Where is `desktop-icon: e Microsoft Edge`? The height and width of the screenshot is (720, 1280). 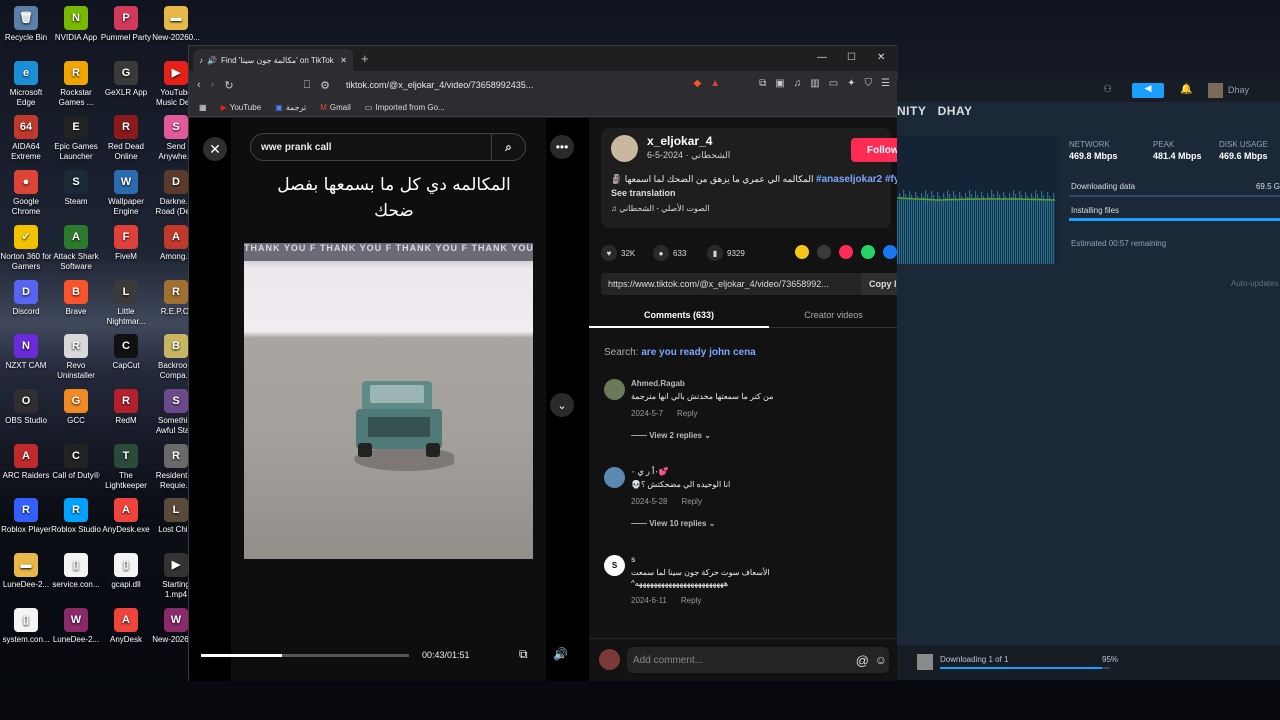
desktop-icon: e Microsoft Edge is located at coordinates (26, 82).